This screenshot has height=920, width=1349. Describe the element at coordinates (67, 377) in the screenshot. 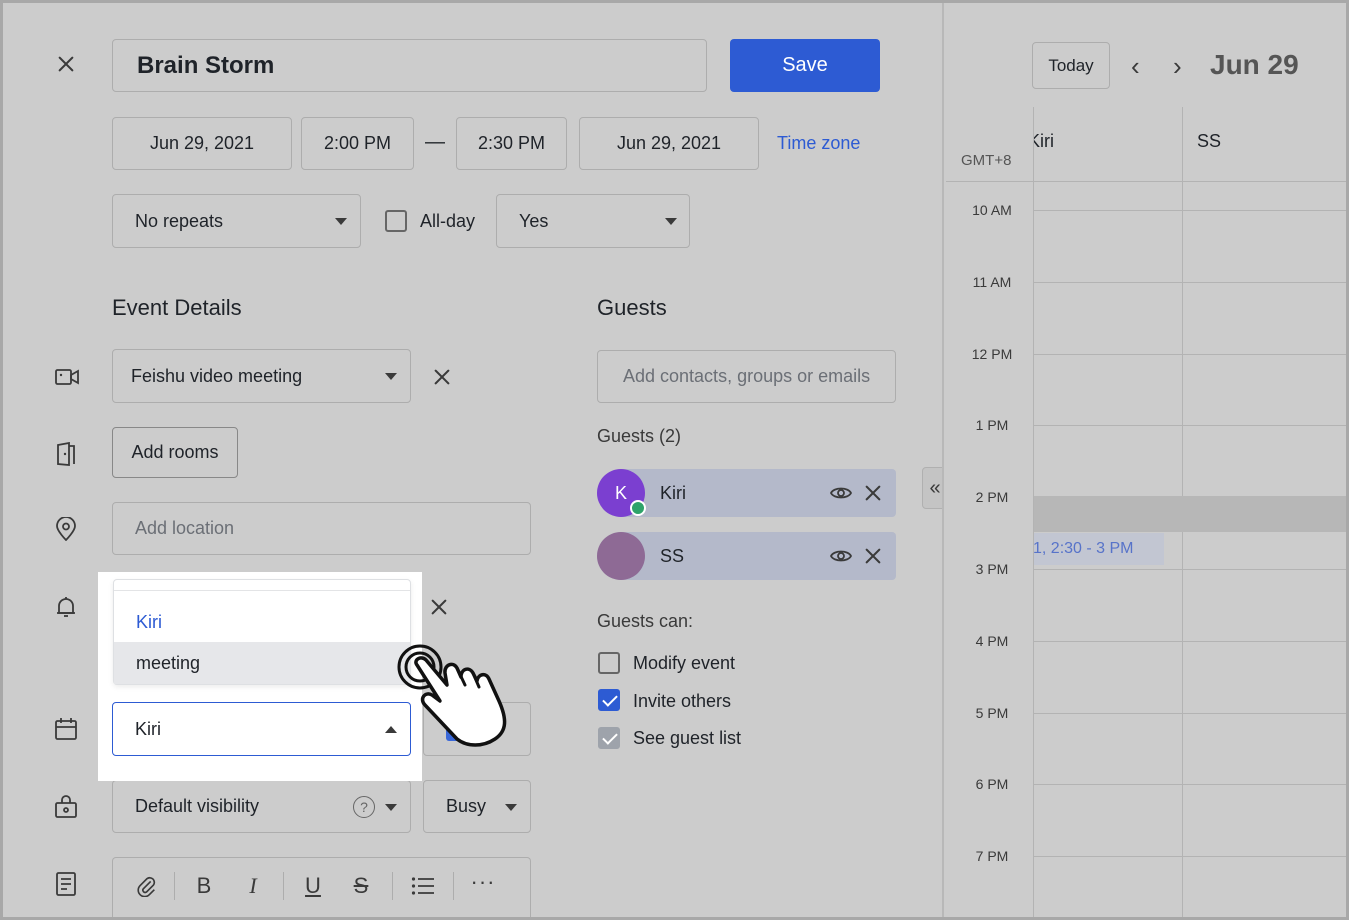

I see `video-camera-icon` at that location.